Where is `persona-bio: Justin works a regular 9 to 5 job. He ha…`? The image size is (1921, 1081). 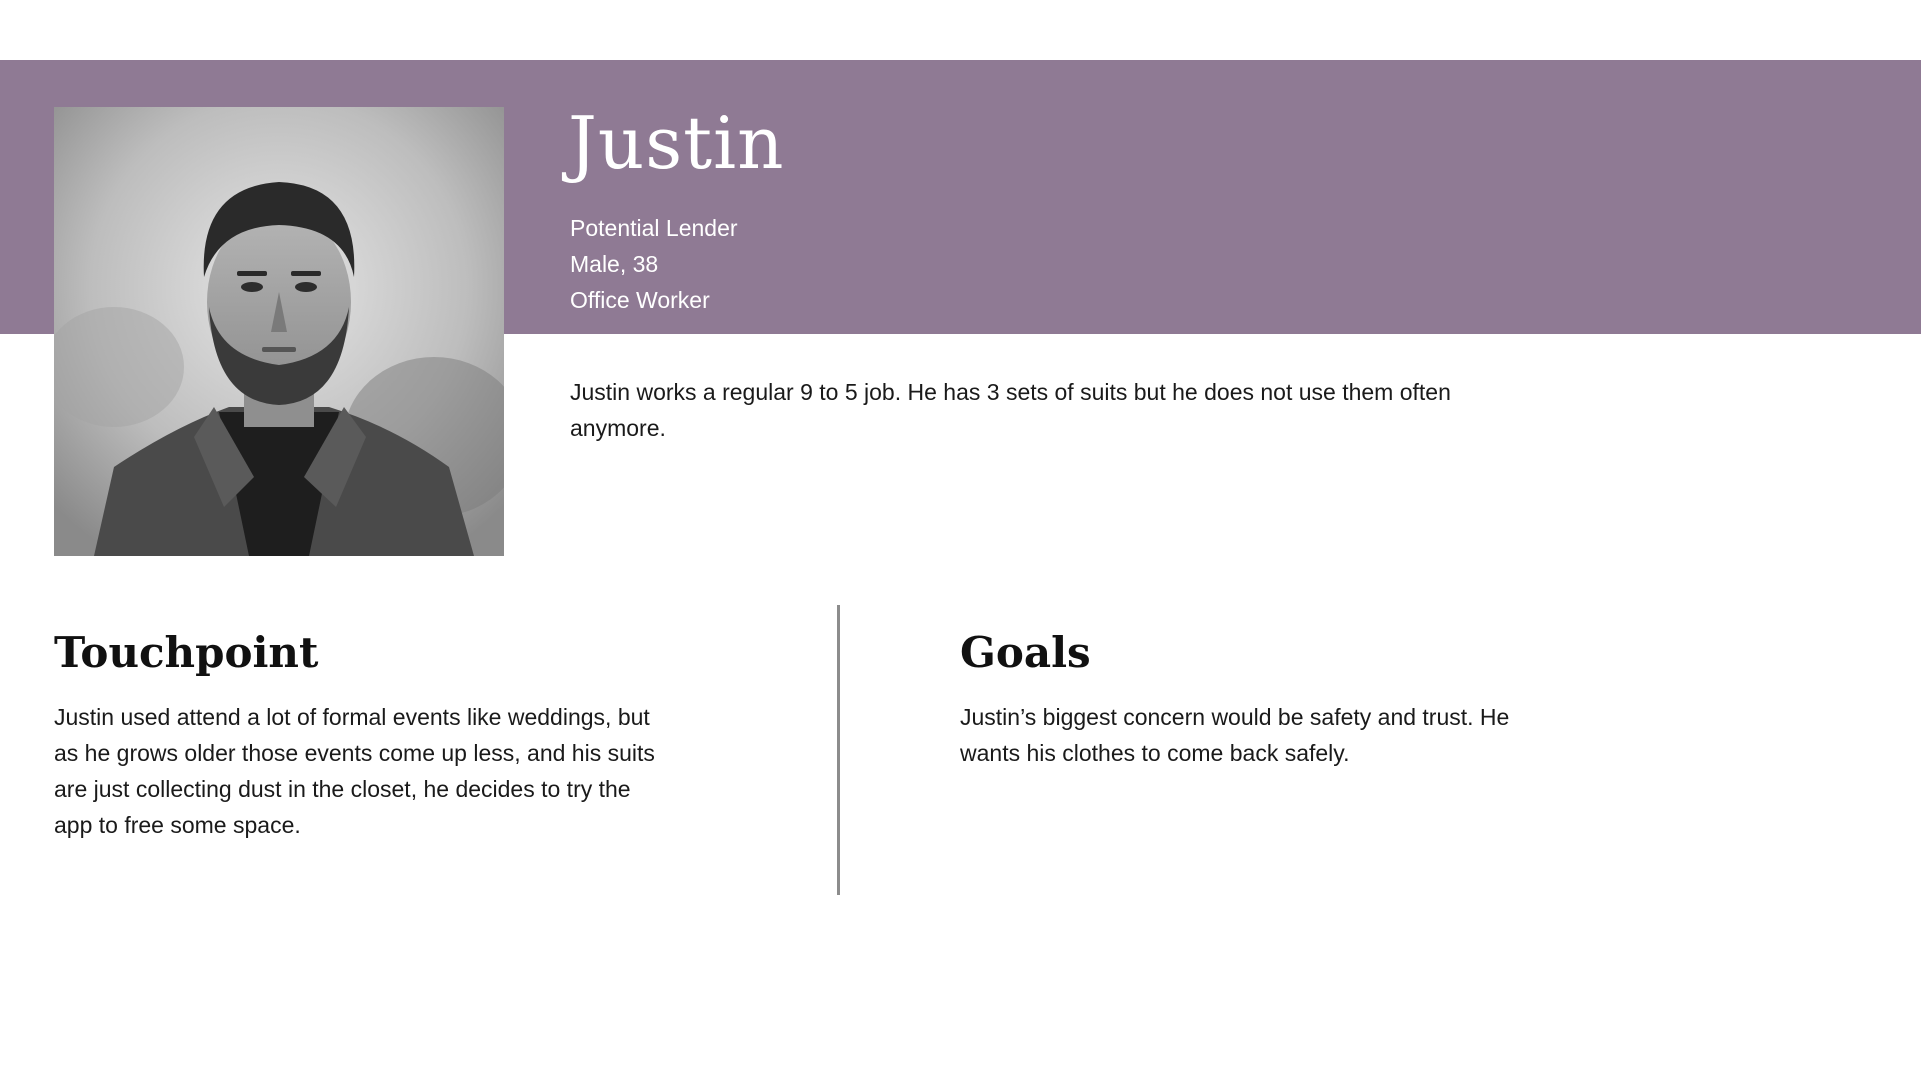 persona-bio: Justin works a regular 9 to 5 job. He ha… is located at coordinates (1010, 410).